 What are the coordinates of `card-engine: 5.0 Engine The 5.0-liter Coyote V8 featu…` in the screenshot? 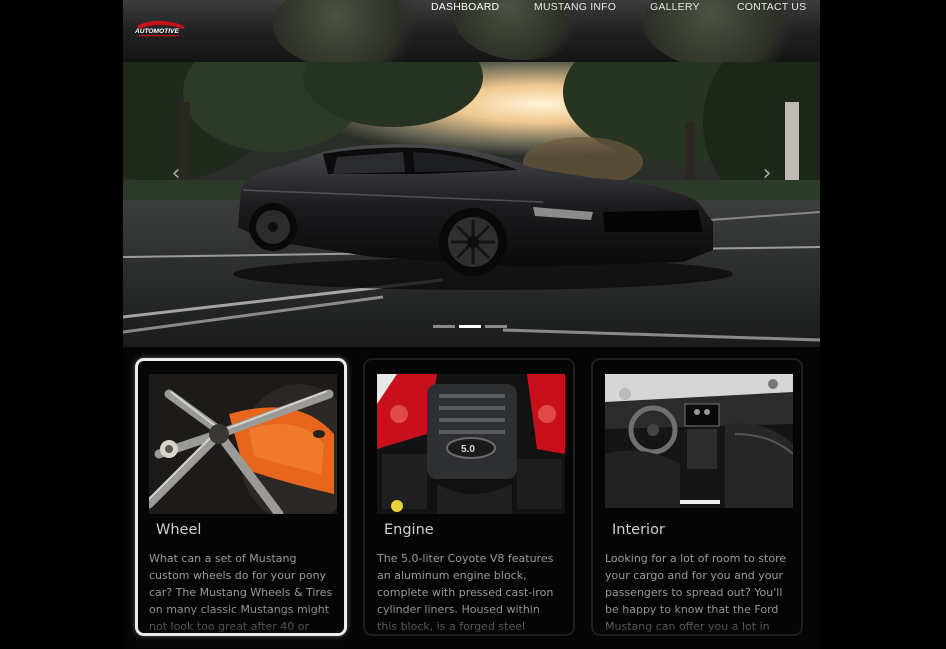 It's located at (469, 497).